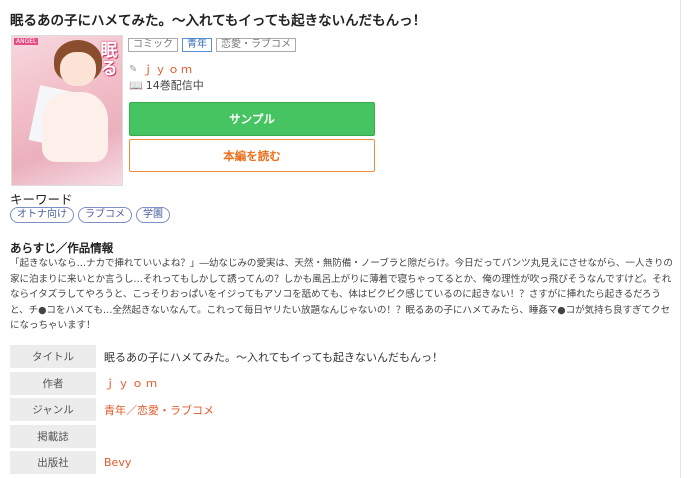 The image size is (687, 478). What do you see at coordinates (226, 436) in the screenshot?
I see `info-row-magazine: 掲載誌` at bounding box center [226, 436].